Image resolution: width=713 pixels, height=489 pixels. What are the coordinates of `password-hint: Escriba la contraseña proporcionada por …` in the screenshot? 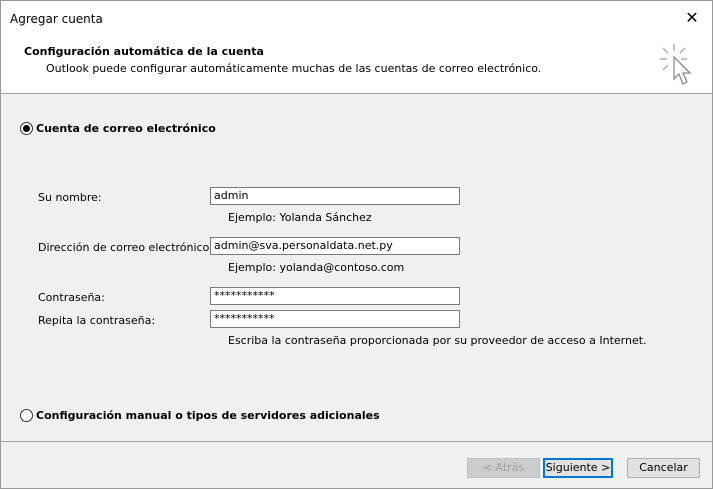 It's located at (437, 340).